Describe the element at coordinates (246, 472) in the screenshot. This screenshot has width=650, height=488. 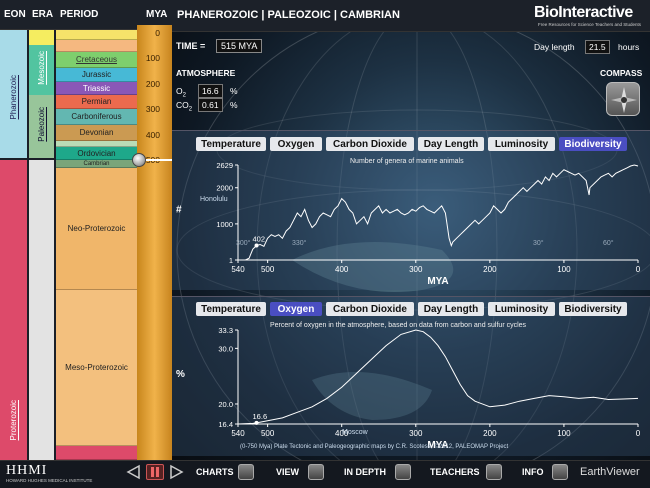
I see `charts-icon` at that location.